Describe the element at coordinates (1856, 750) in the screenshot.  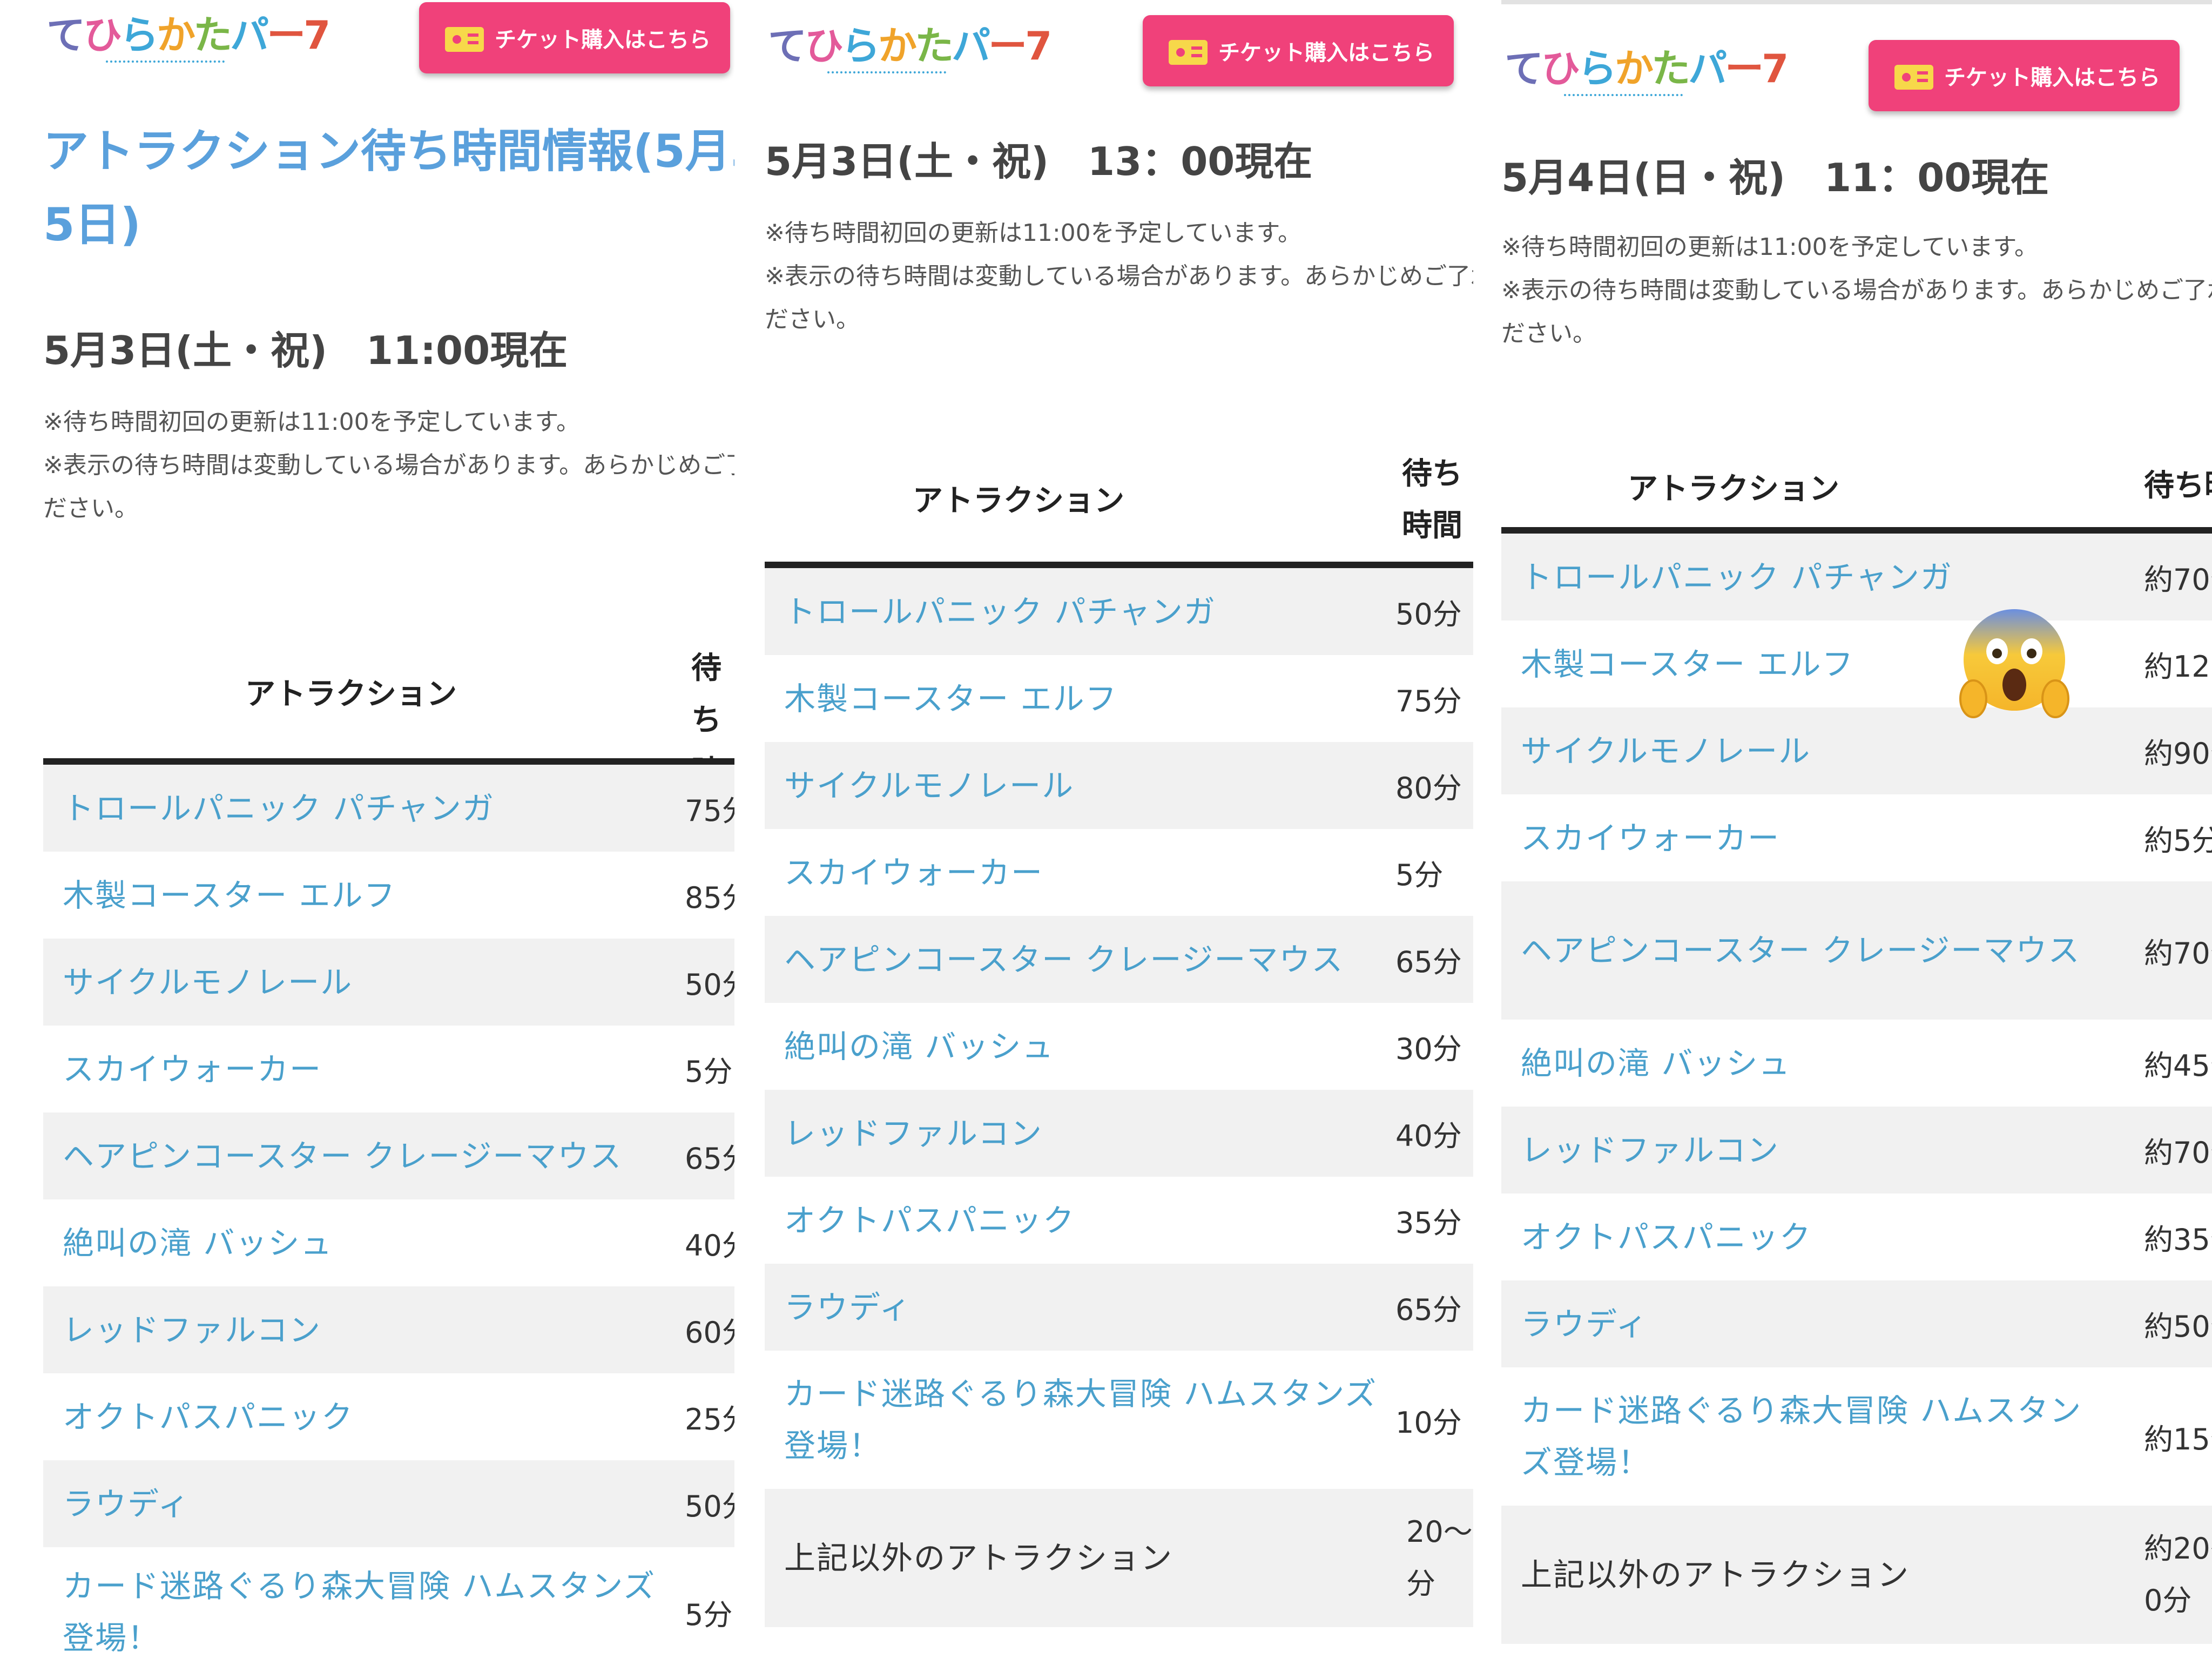
I see `table-row: サイクルモノレール 約90分` at that location.